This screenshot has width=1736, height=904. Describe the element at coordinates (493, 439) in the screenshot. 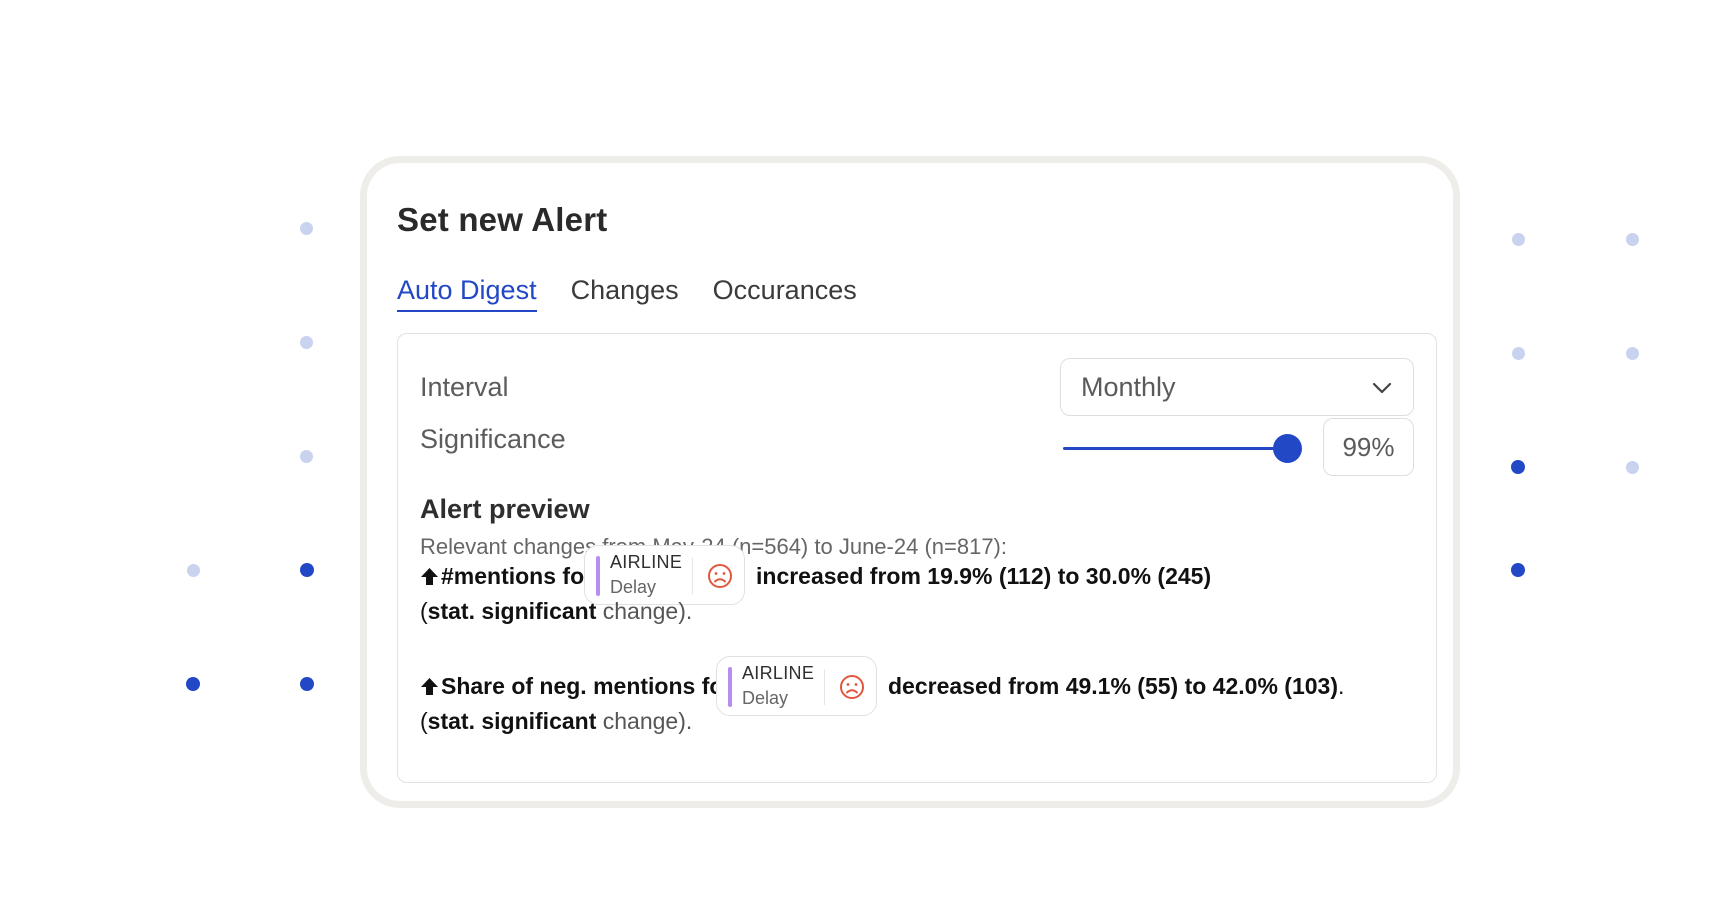

I see `significance-label: Significance` at that location.